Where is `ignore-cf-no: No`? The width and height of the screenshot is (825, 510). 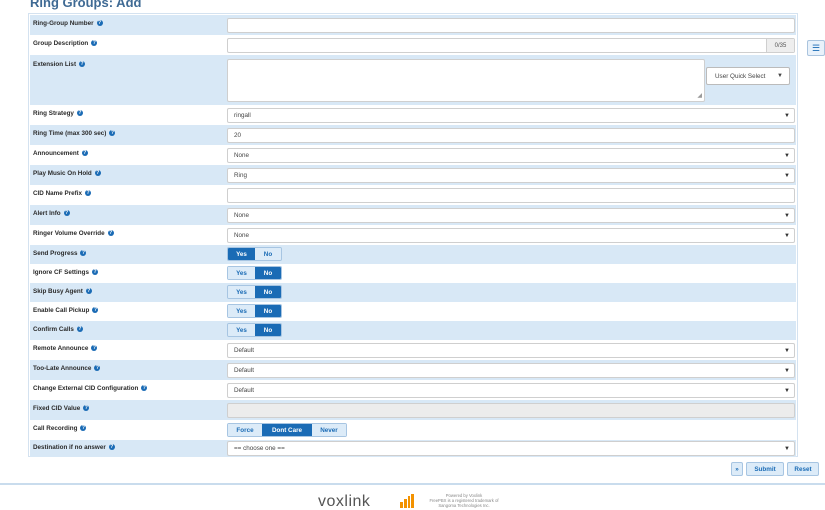 ignore-cf-no: No is located at coordinates (268, 273).